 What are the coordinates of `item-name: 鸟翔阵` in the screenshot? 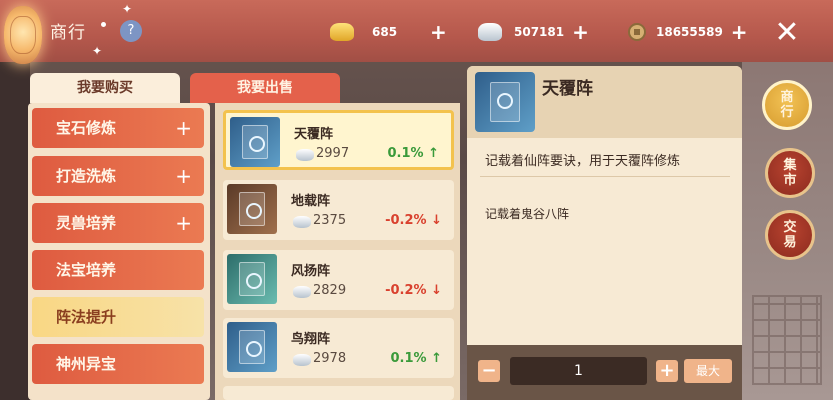 It's located at (311, 339).